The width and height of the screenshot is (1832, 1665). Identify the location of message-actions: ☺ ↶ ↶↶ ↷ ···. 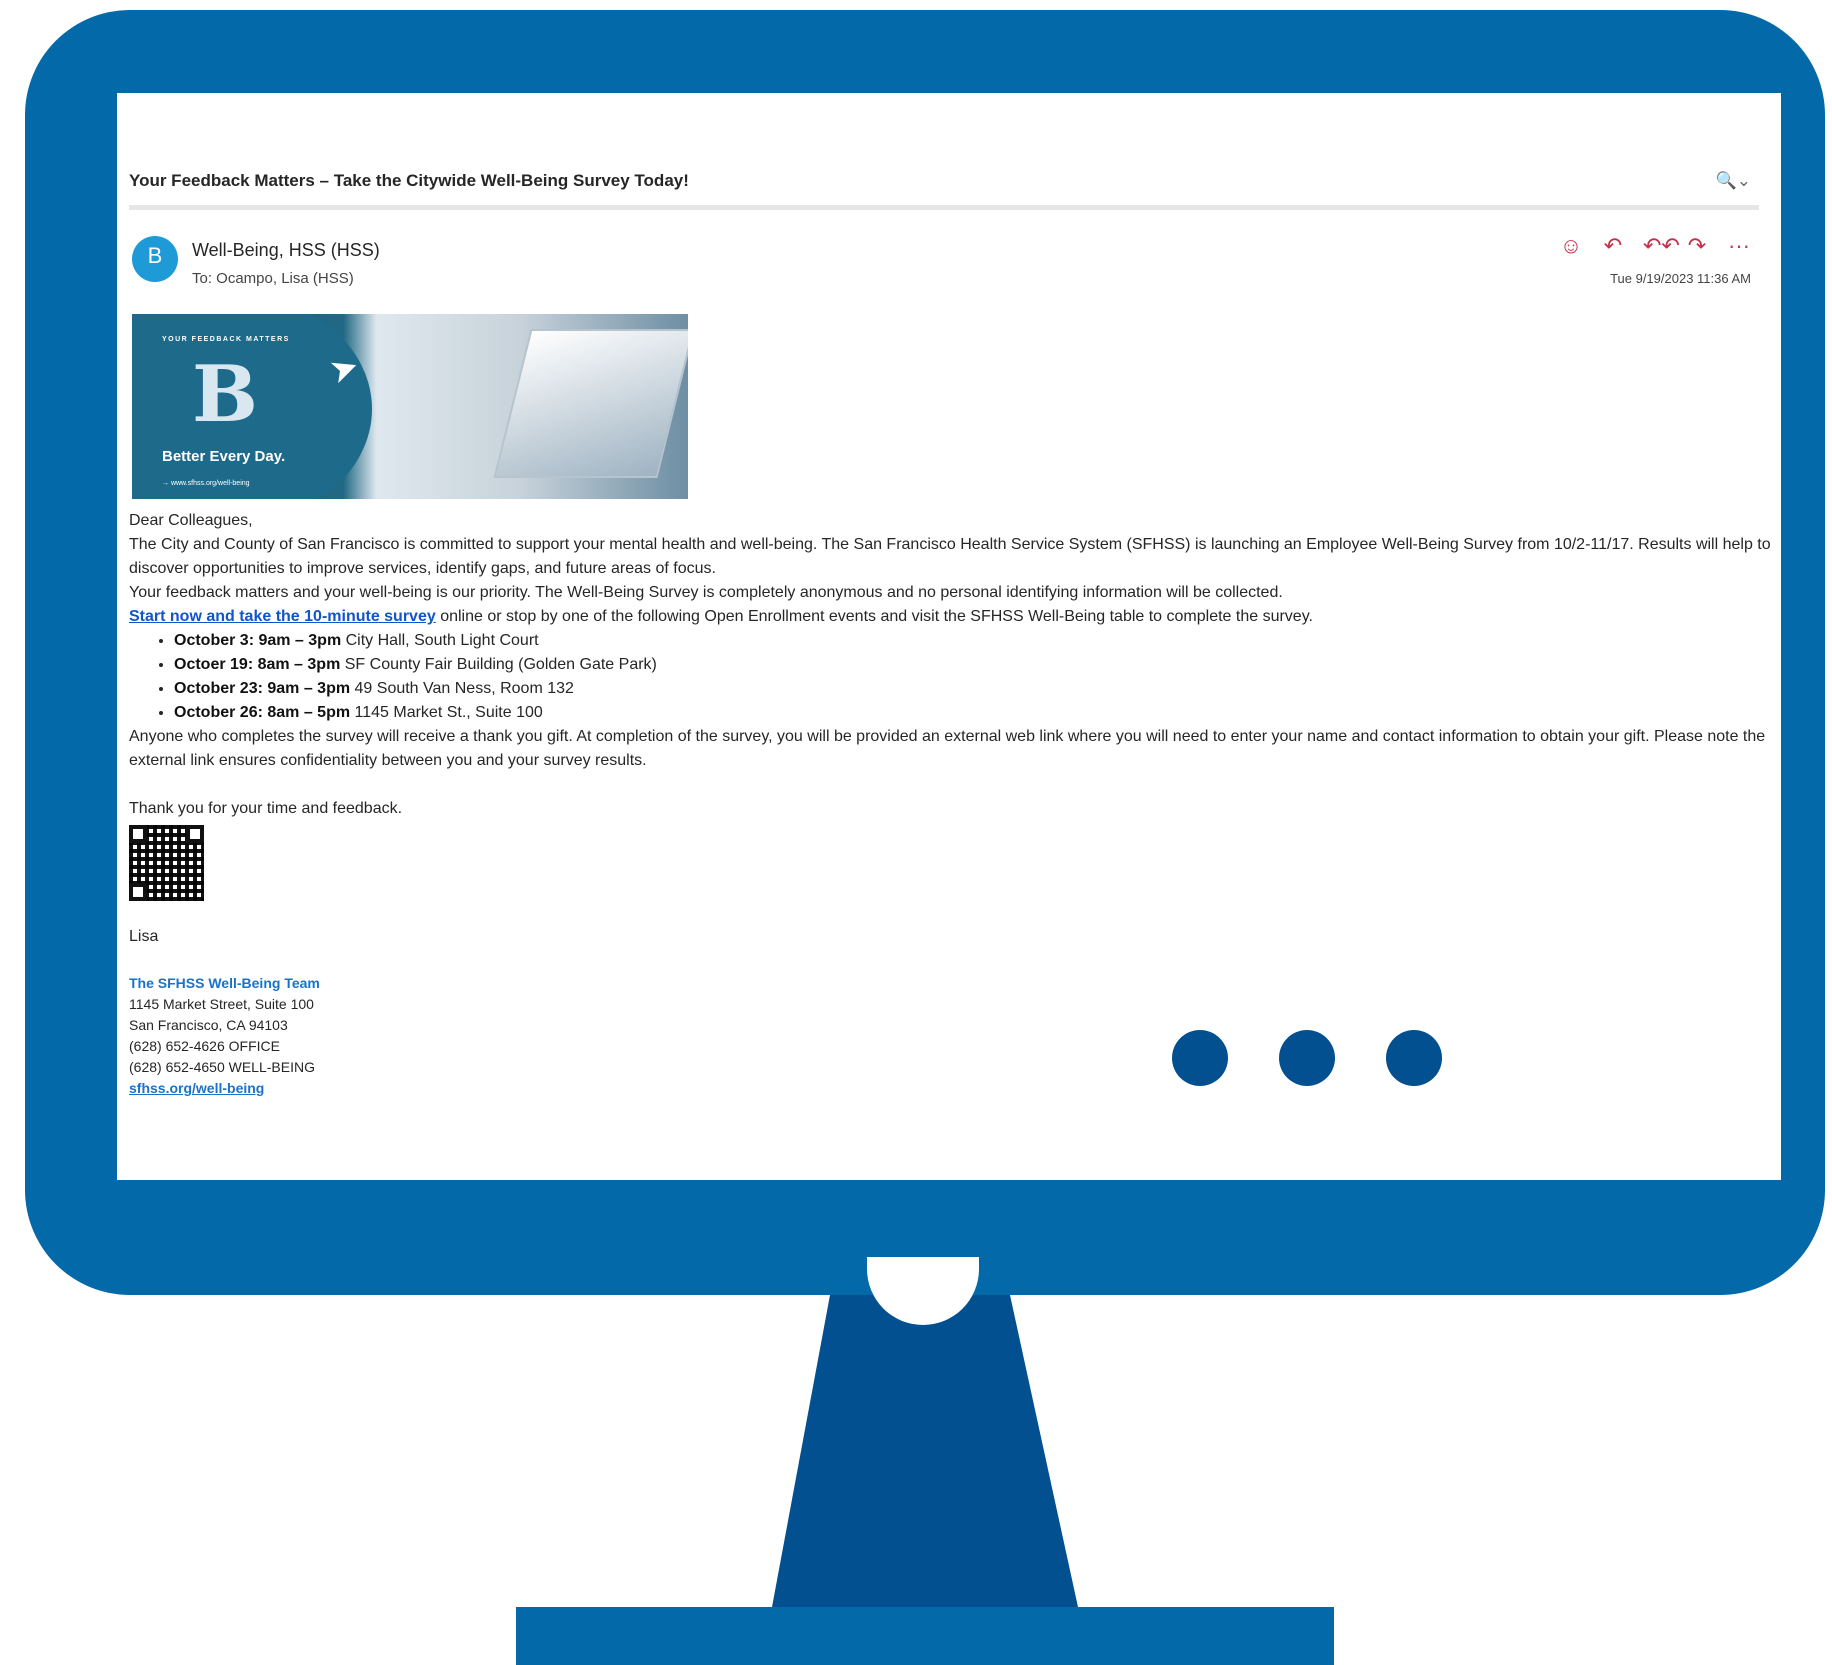
(1655, 246).